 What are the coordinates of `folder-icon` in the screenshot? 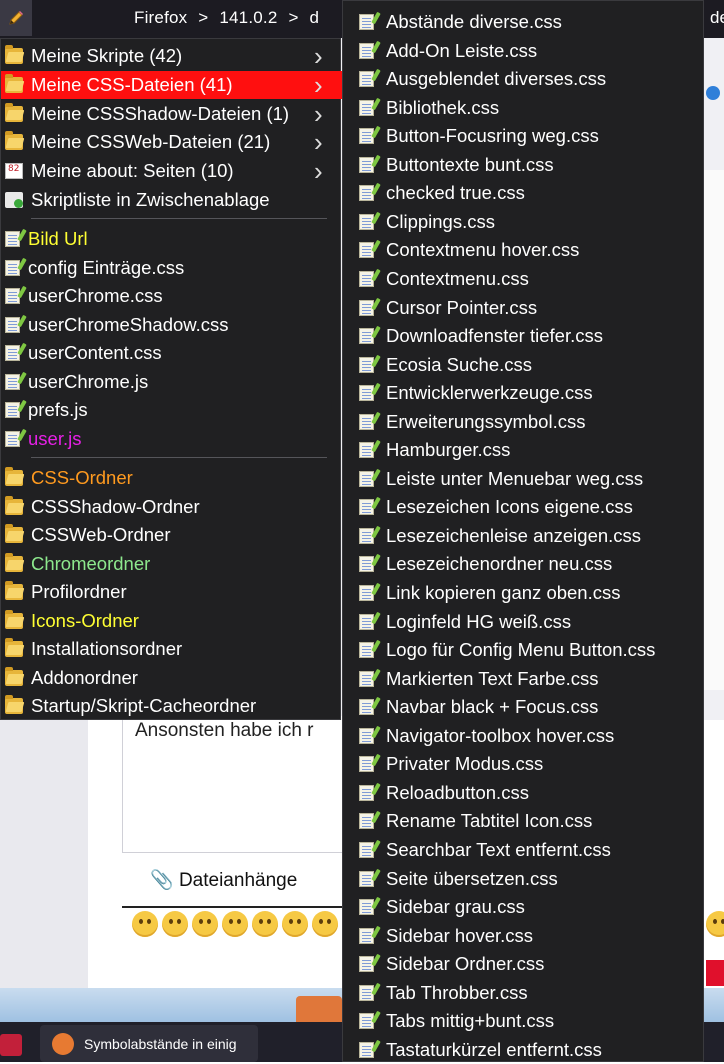 It's located at (14, 704).